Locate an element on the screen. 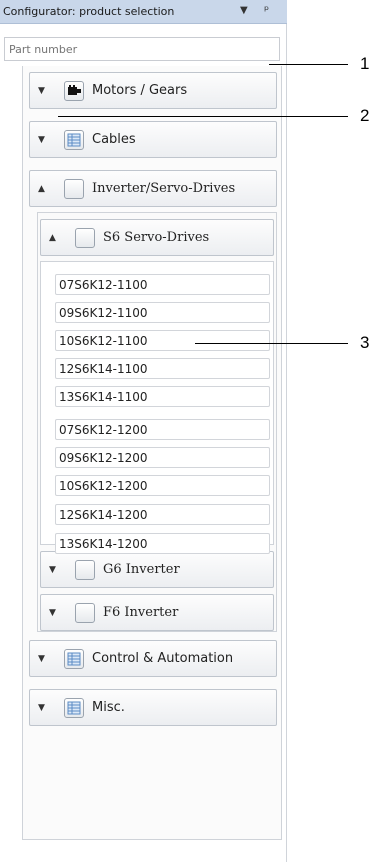 Image resolution: width=382 pixels, height=862 pixels. pin-icon: ᵖ is located at coordinates (266, 10).